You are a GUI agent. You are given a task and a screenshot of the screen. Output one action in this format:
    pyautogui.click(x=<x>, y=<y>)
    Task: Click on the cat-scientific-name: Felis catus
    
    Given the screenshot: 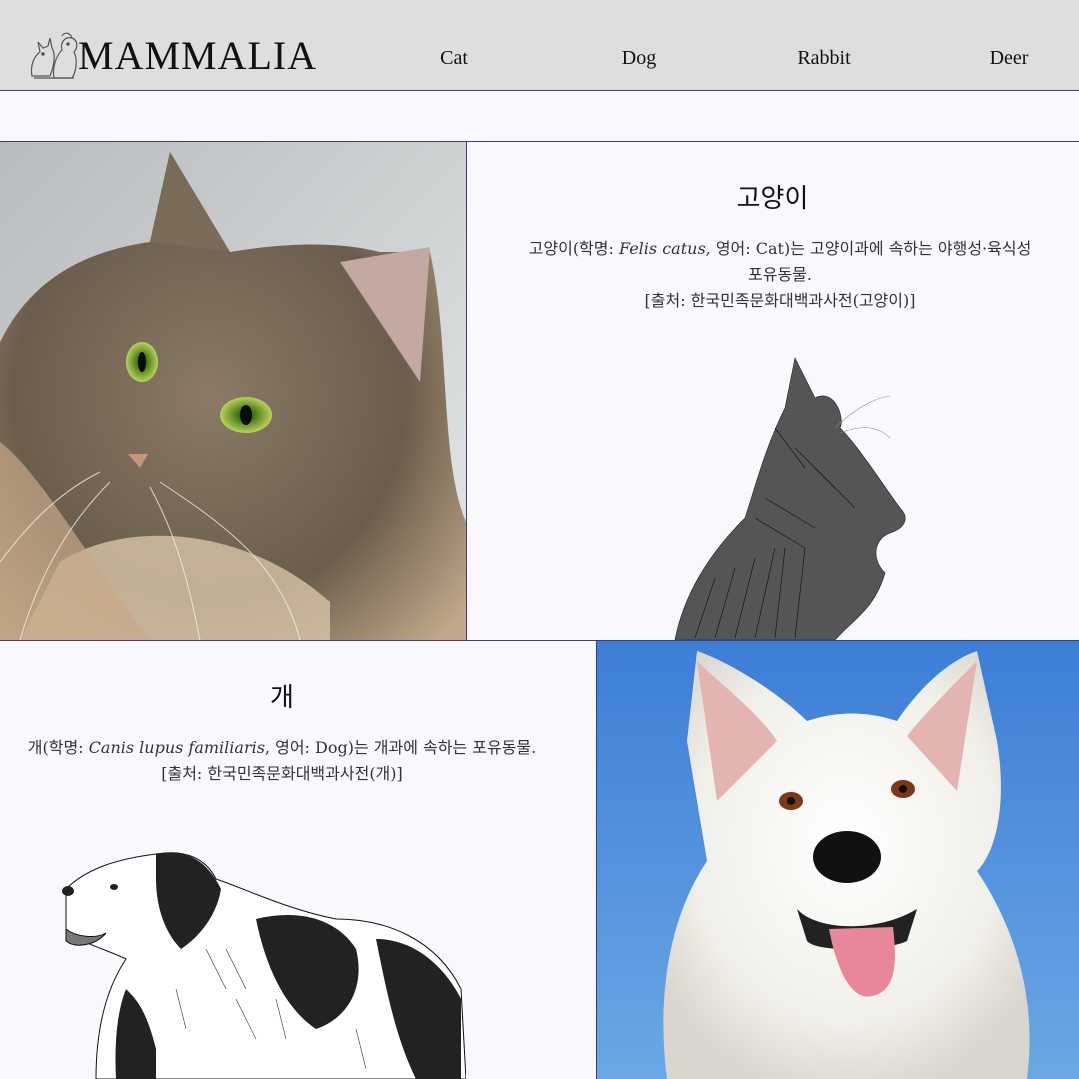 What is the action you would take?
    pyautogui.click(x=662, y=248)
    